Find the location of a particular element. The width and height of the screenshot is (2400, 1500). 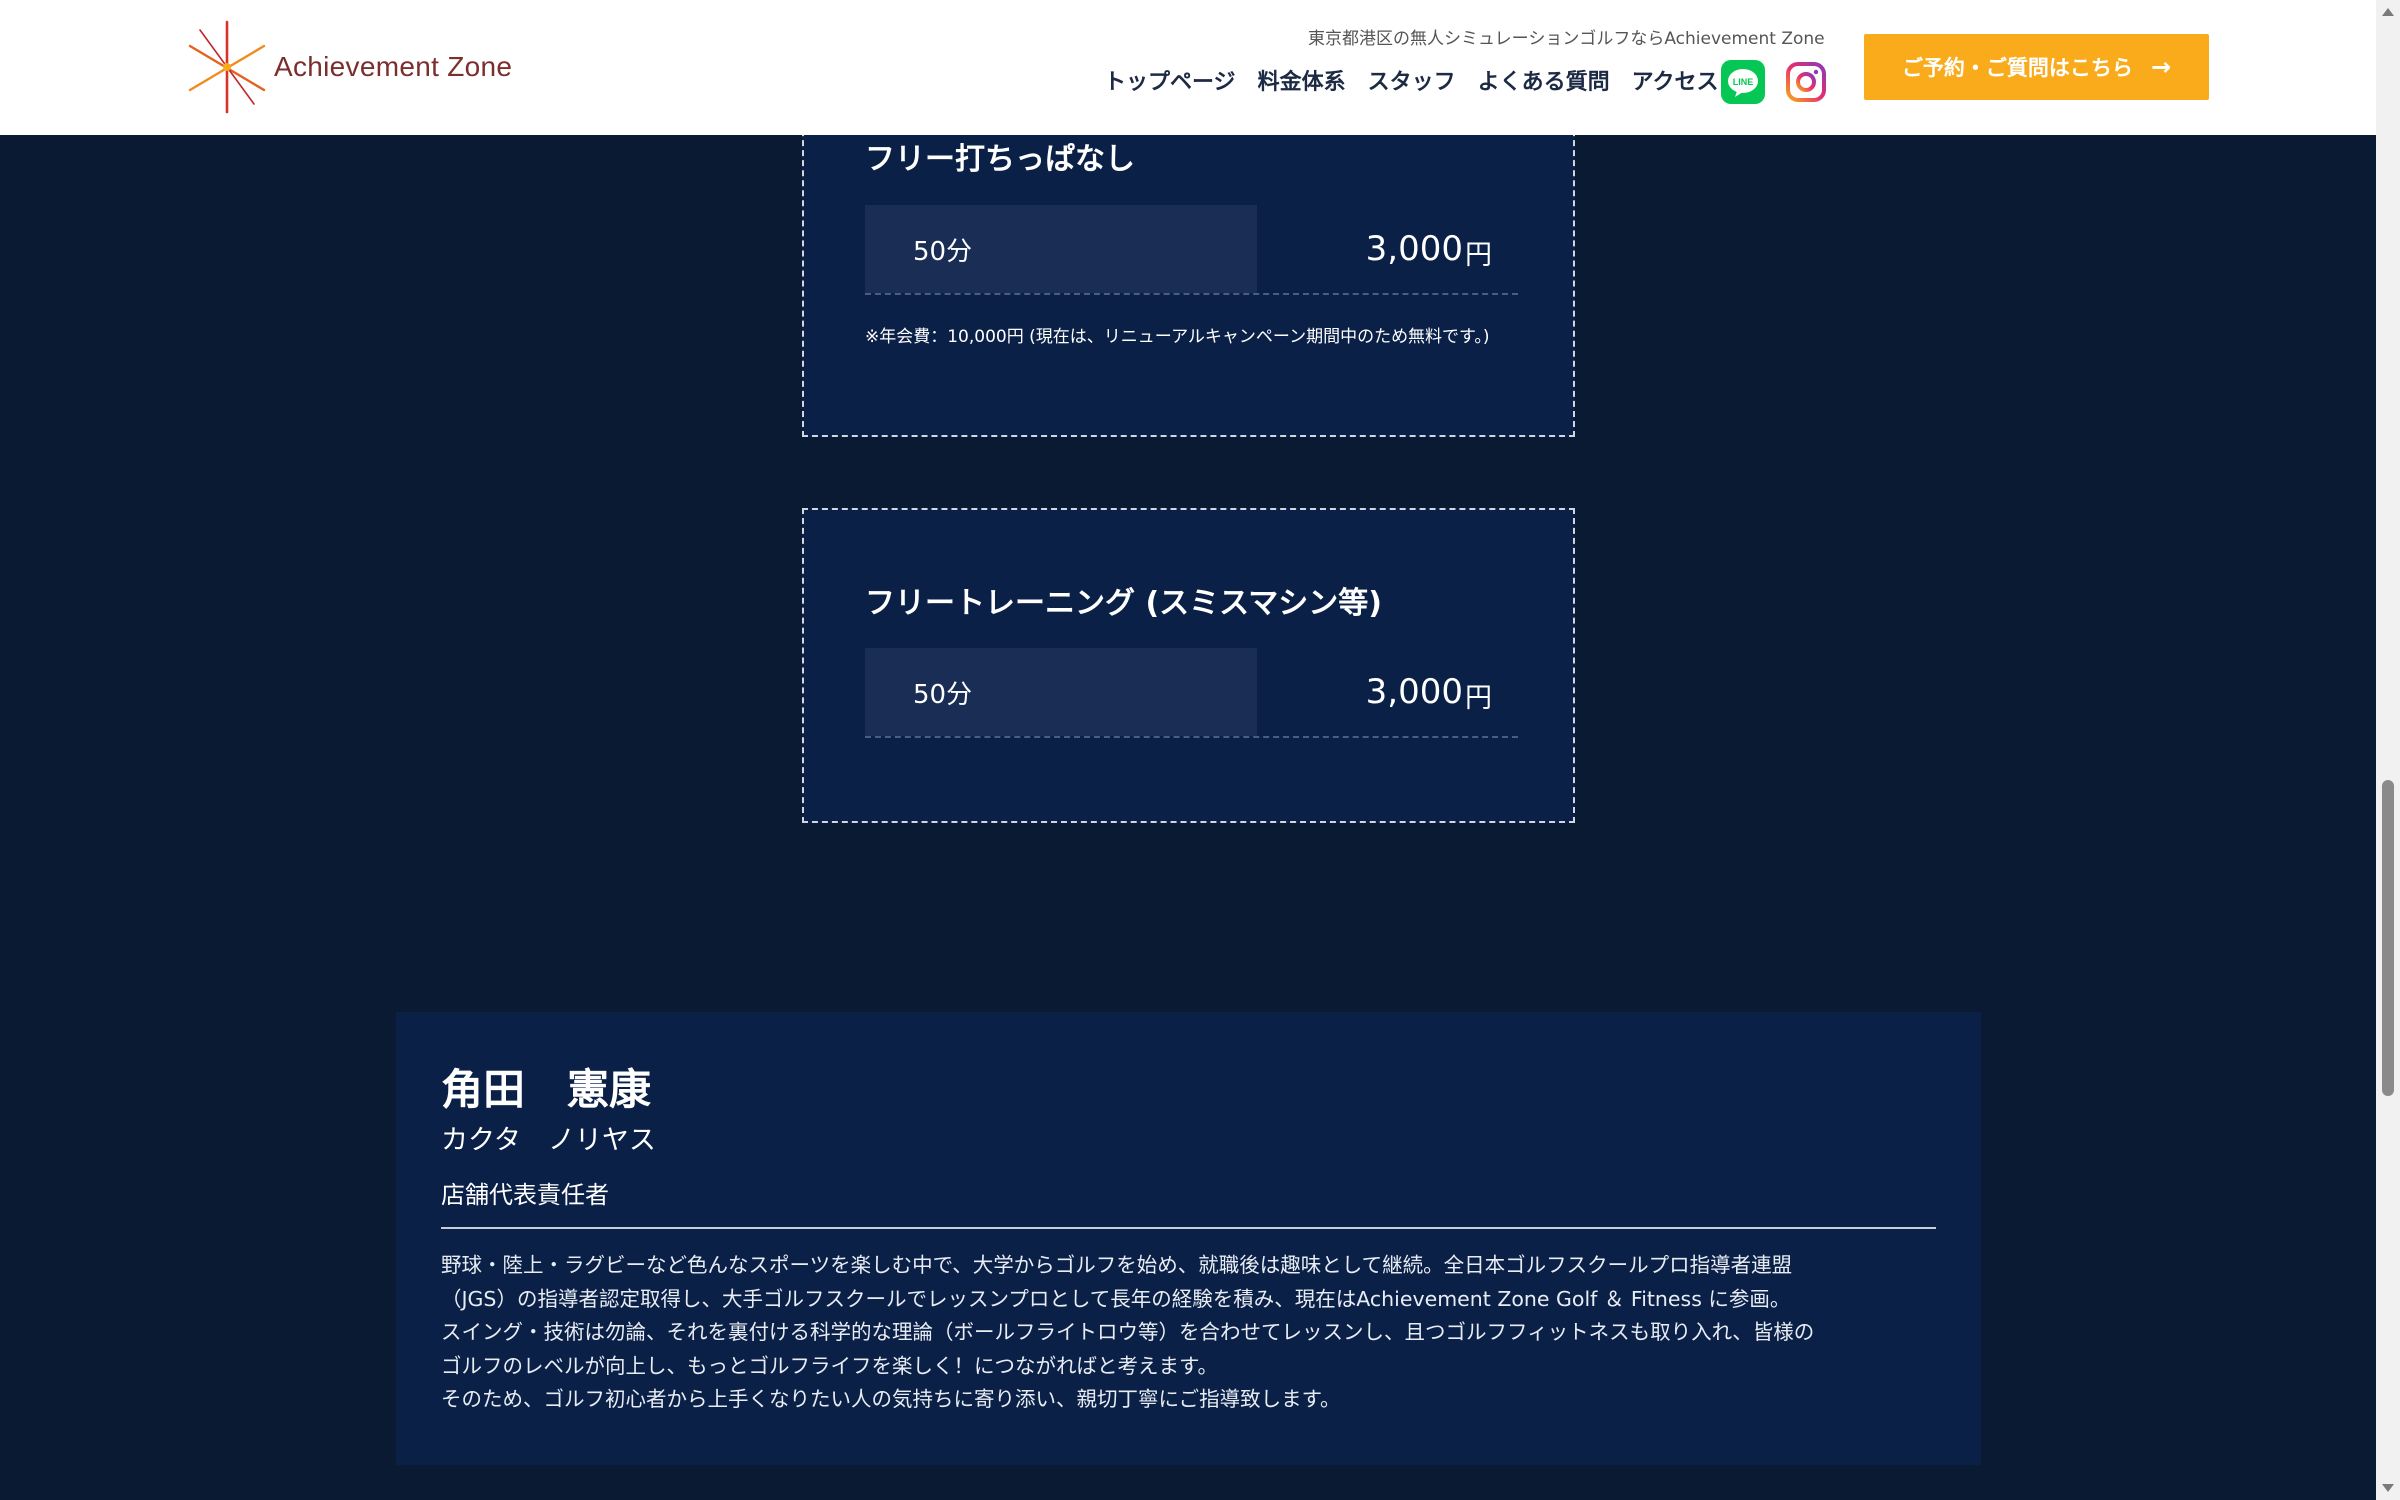

line-bubble-icon: LINE is located at coordinates (1743, 83).